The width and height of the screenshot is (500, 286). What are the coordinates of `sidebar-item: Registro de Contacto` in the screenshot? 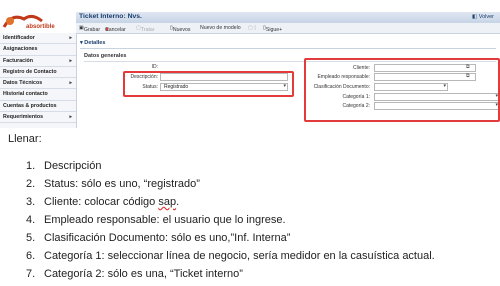 It's located at (38, 73).